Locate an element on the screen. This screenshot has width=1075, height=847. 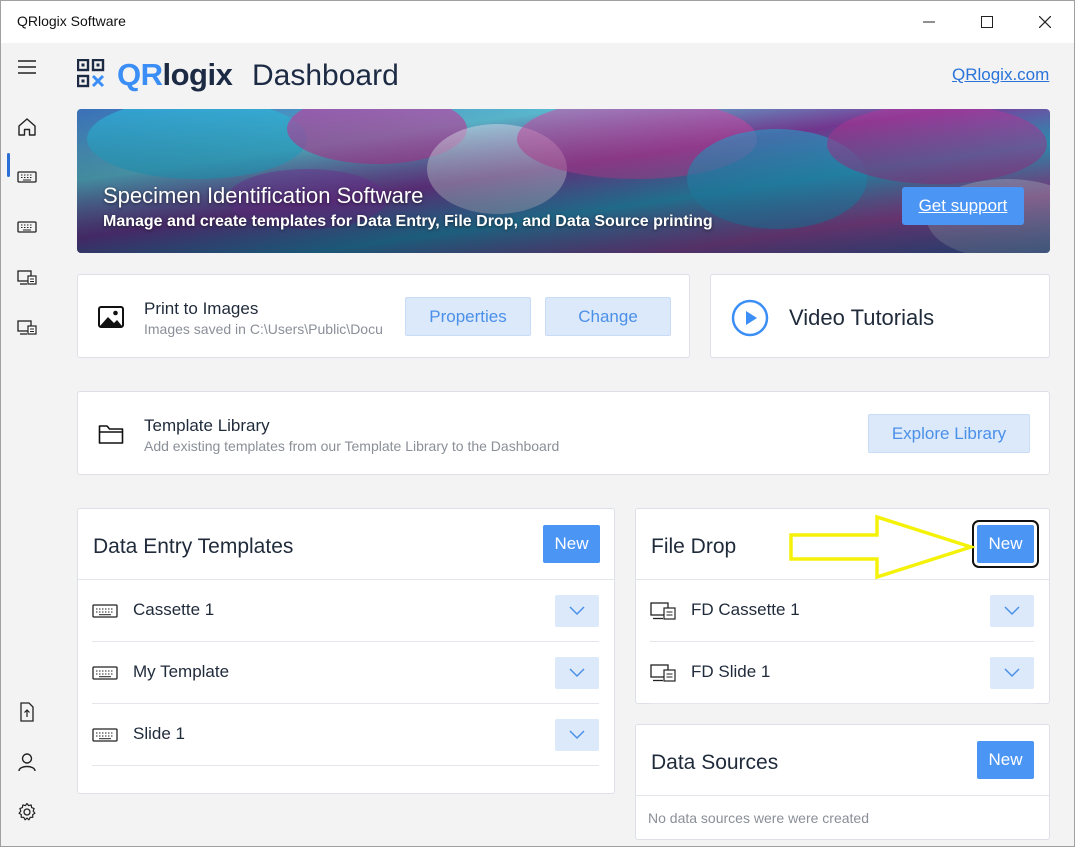
properties-button: Properties is located at coordinates (468, 316).